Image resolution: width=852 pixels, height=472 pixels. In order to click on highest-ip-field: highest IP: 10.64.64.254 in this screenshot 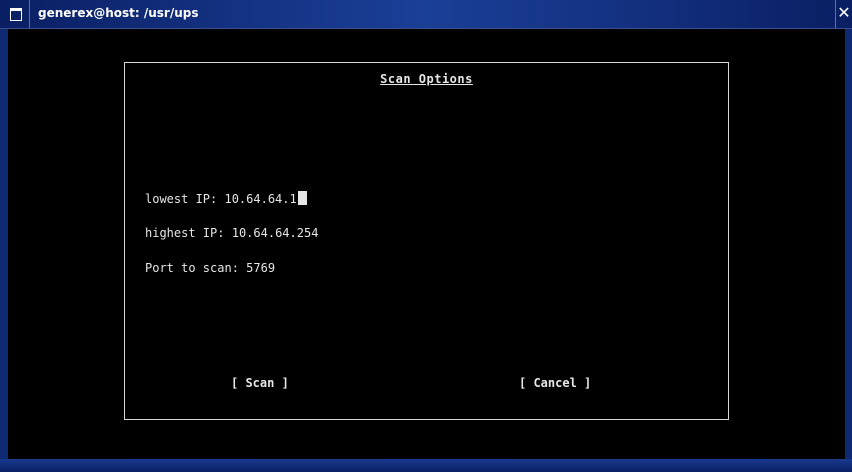, I will do `click(231, 233)`.